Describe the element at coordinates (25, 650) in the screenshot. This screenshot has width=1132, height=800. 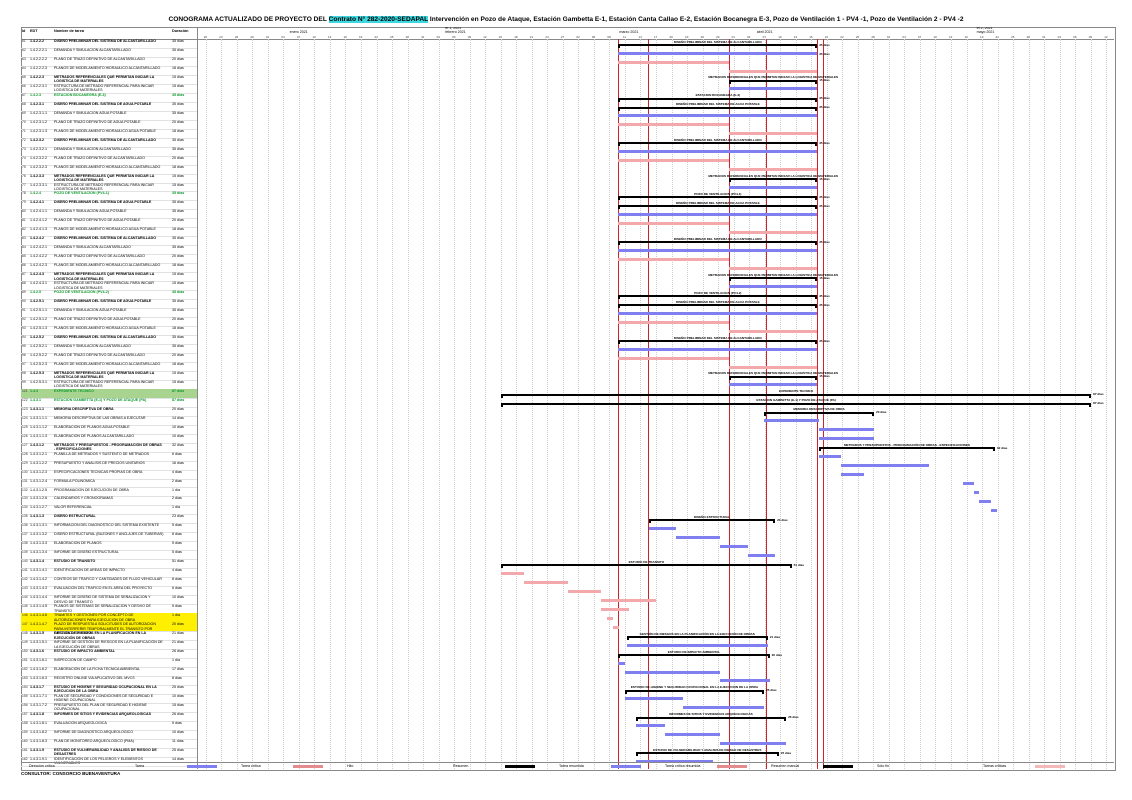
I see `row-id: 150` at that location.